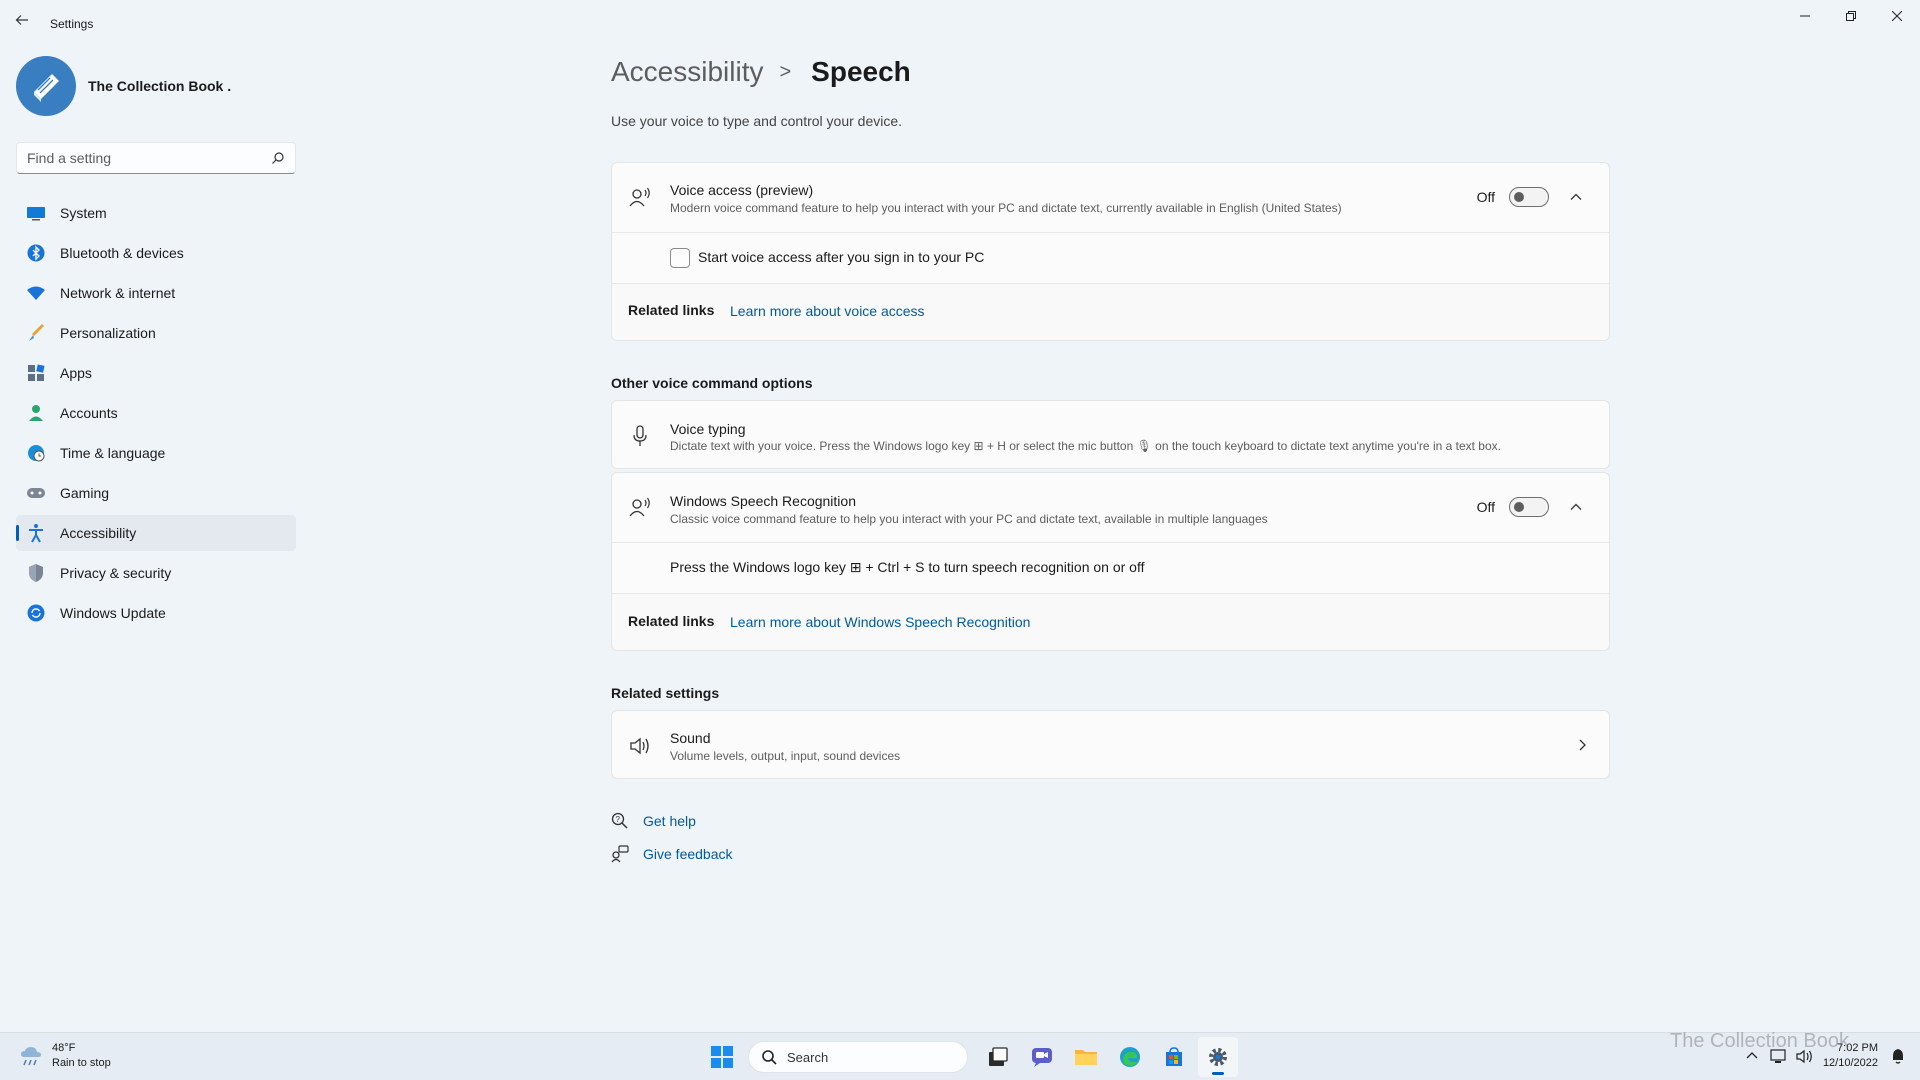 The image size is (1920, 1080). I want to click on taskbar-search-label: Search, so click(808, 1057).